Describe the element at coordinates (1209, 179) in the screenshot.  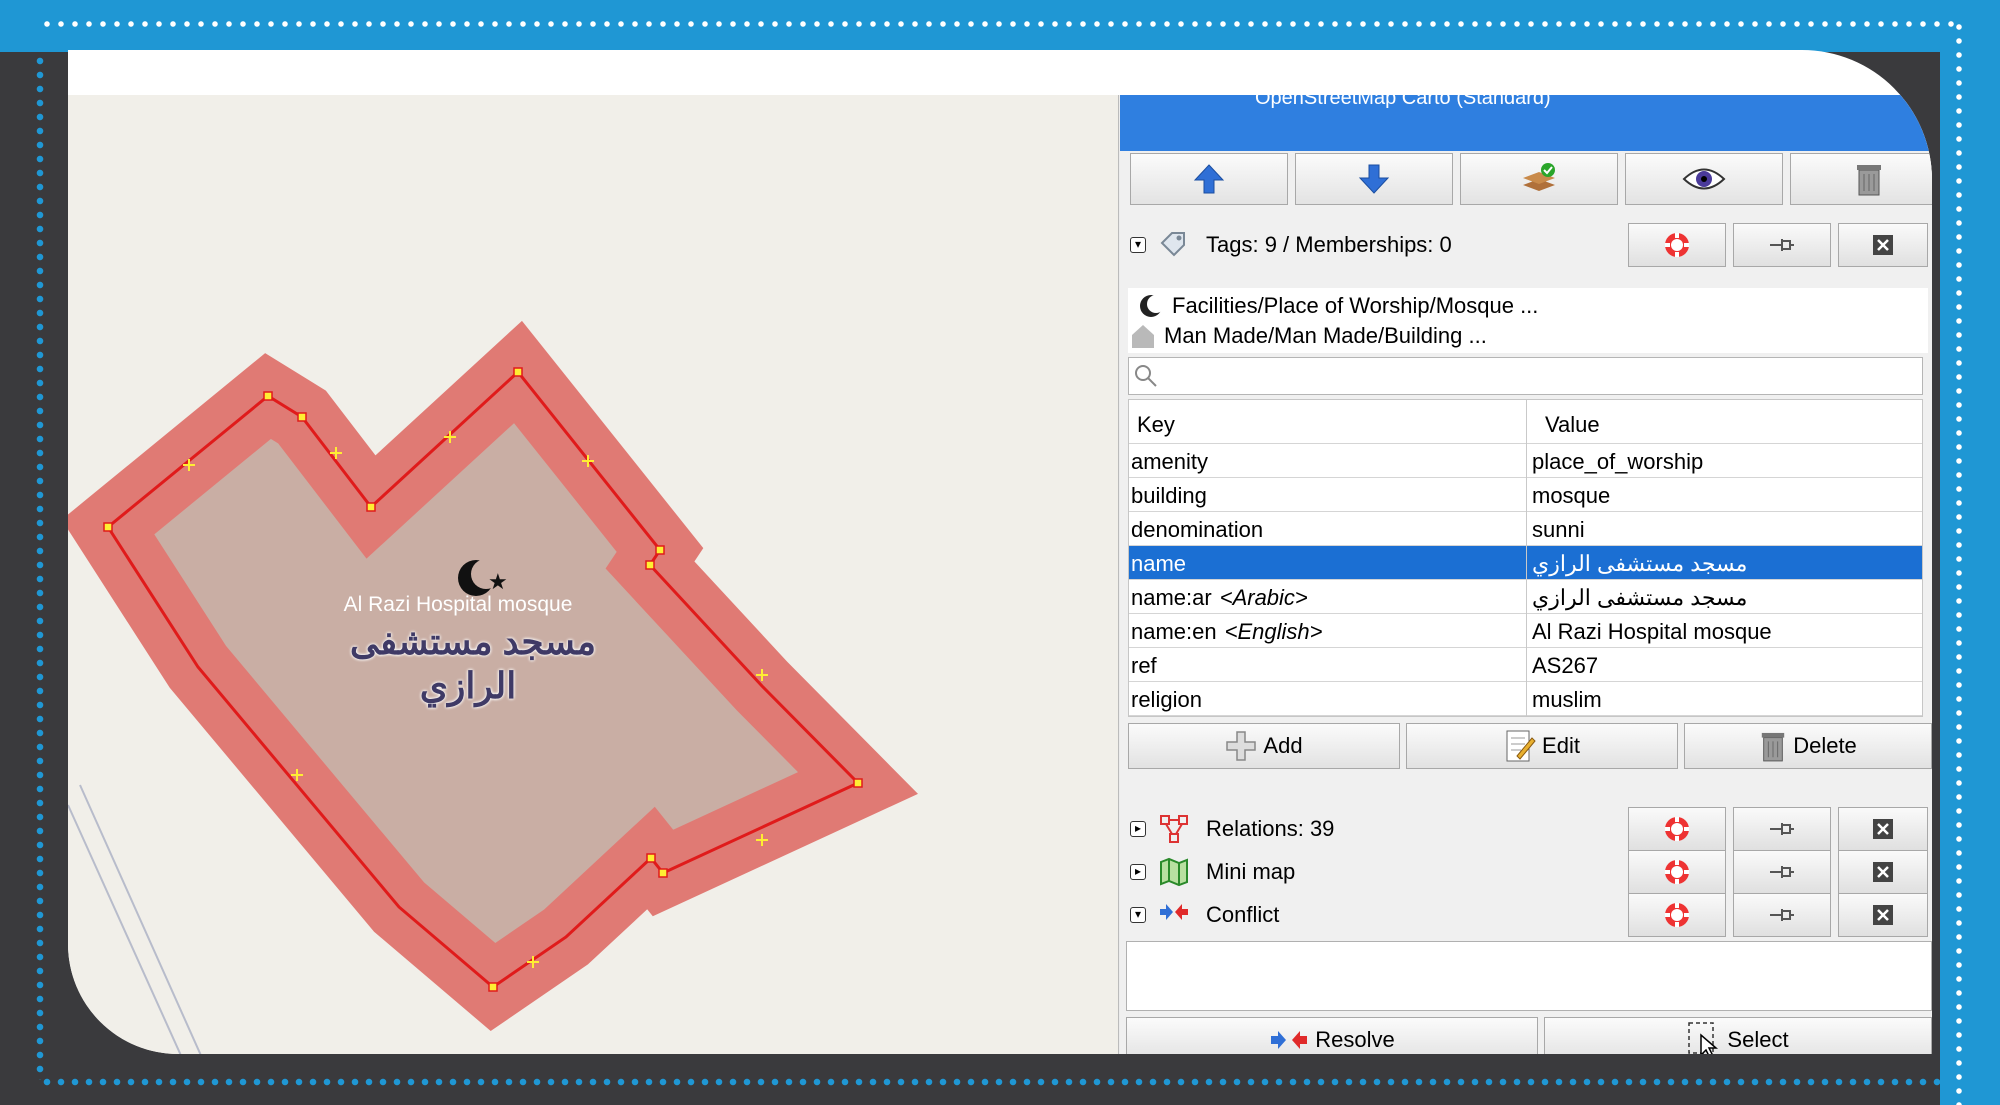
I see `move-up-button` at that location.